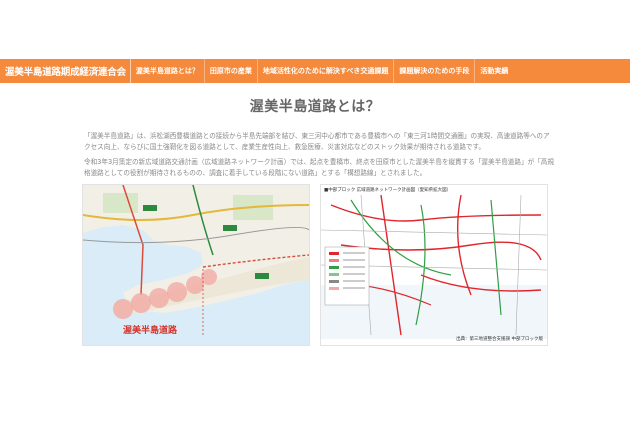 The width and height of the screenshot is (630, 430). What do you see at coordinates (493, 71) in the screenshot?
I see `nav-item-activities: 活動実績` at bounding box center [493, 71].